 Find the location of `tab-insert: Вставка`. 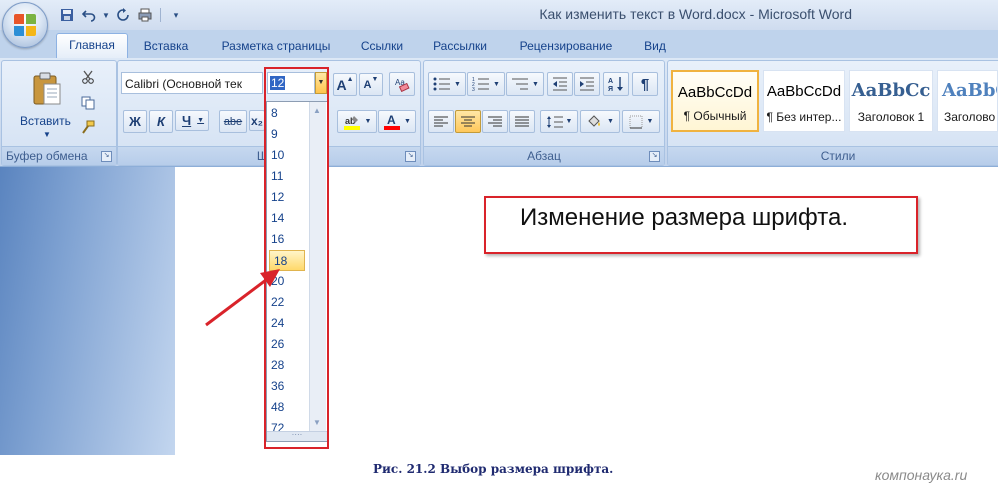

tab-insert: Вставка is located at coordinates (166, 46).